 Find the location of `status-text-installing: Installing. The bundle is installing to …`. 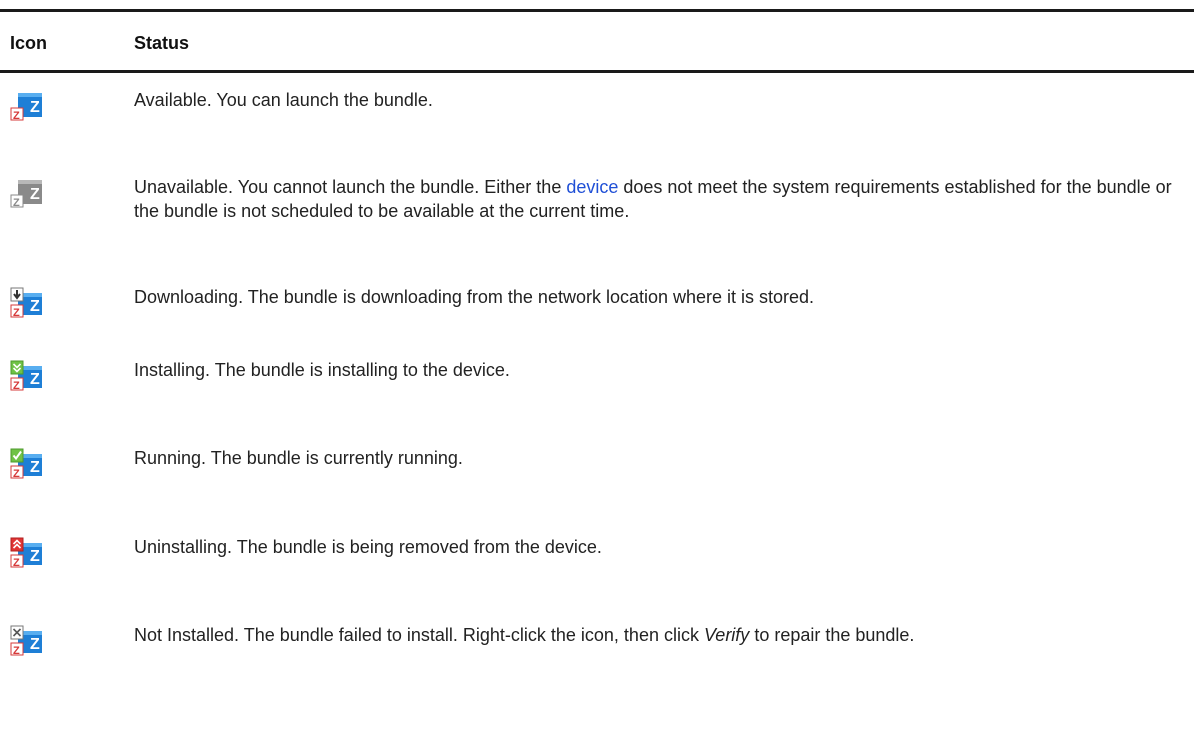

status-text-installing: Installing. The bundle is installing to … is located at coordinates (322, 370).